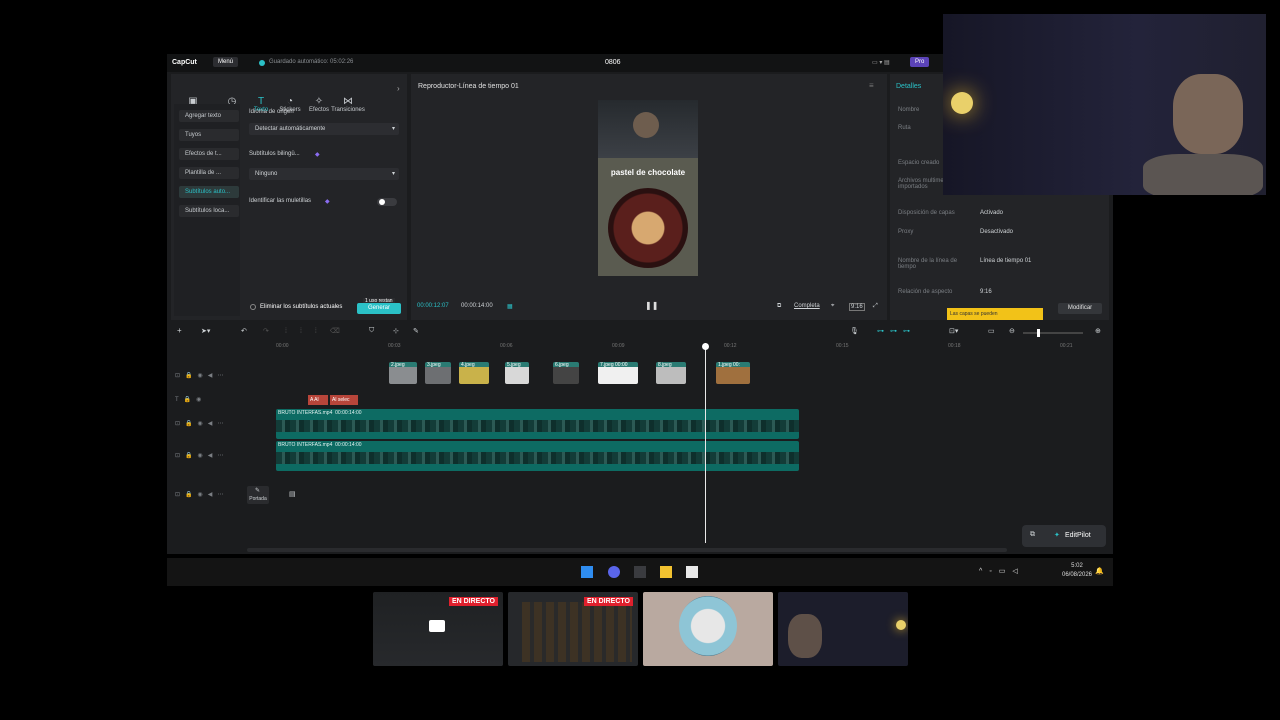  I want to click on playhead, so click(705, 443).